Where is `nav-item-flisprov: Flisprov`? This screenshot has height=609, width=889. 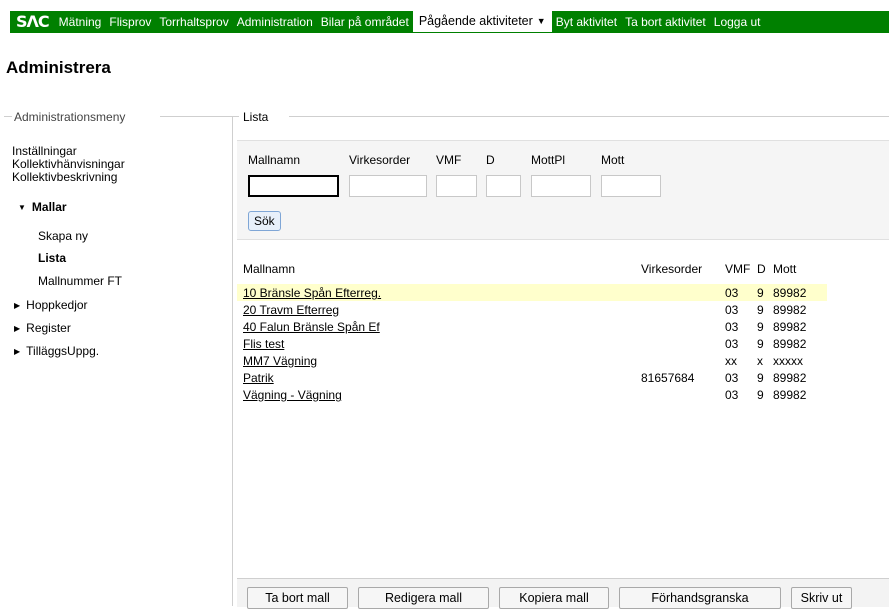 nav-item-flisprov: Flisprov is located at coordinates (130, 22).